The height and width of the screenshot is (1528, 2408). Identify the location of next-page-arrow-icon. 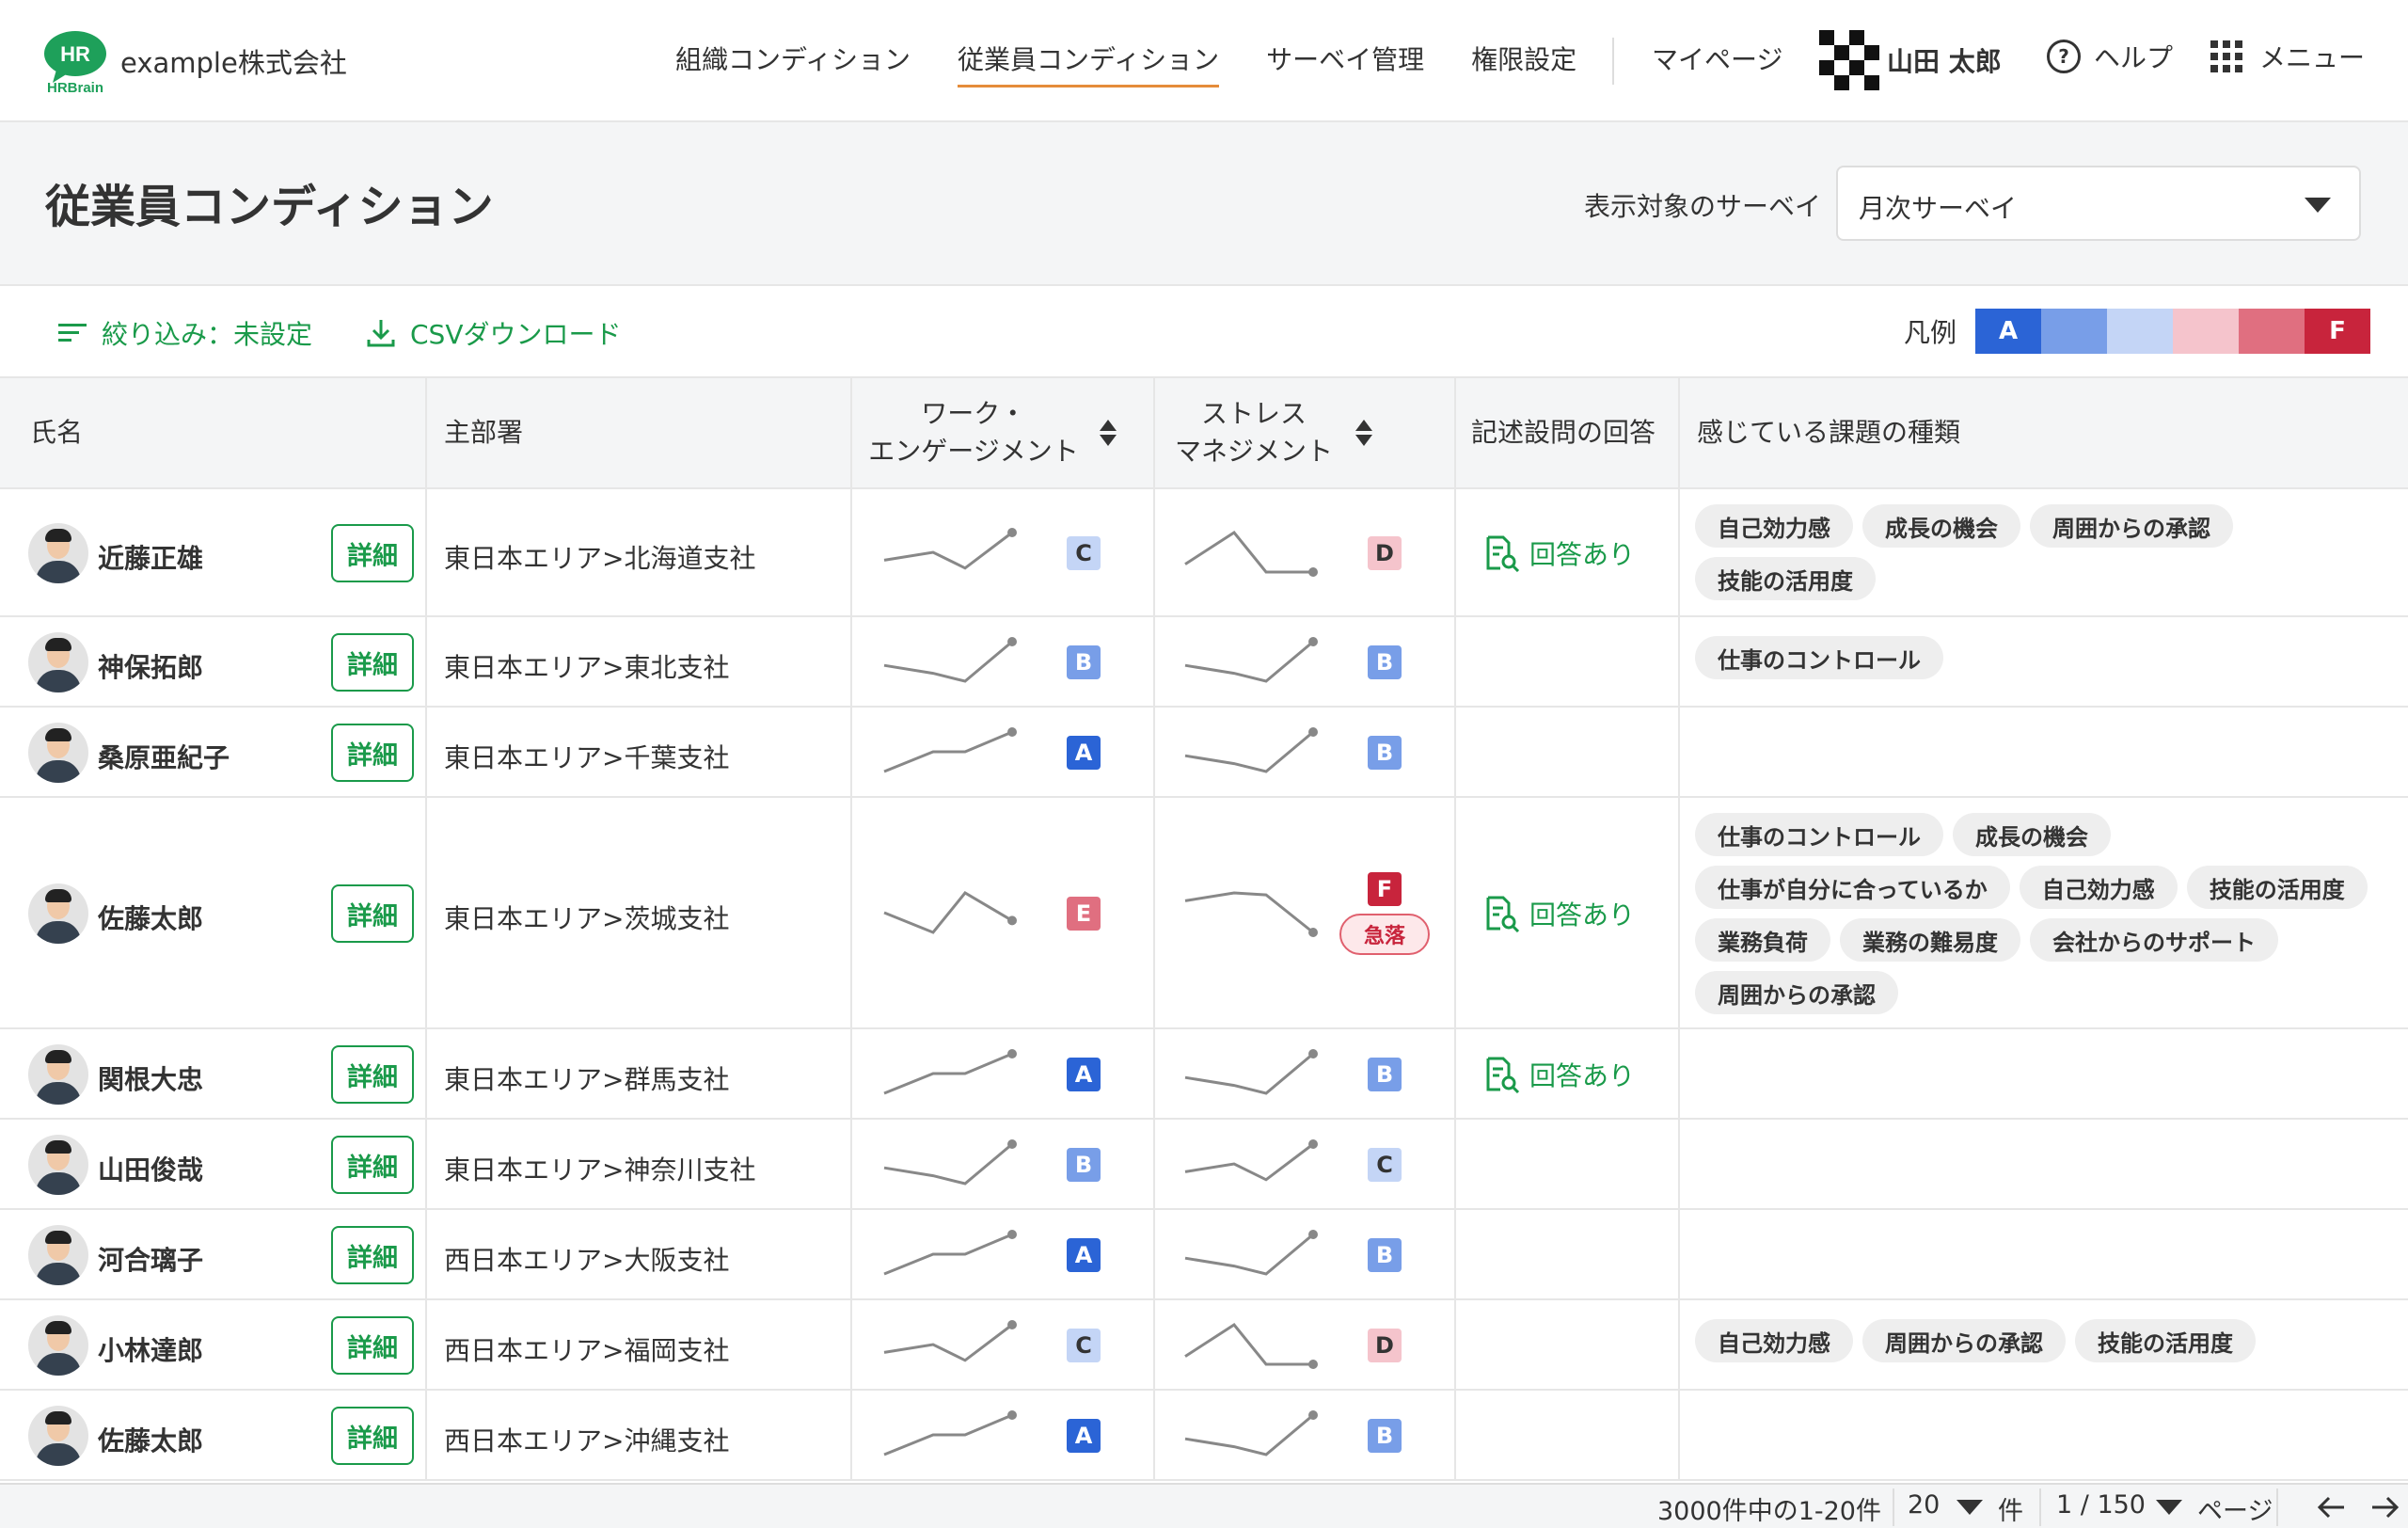
(2384, 1507).